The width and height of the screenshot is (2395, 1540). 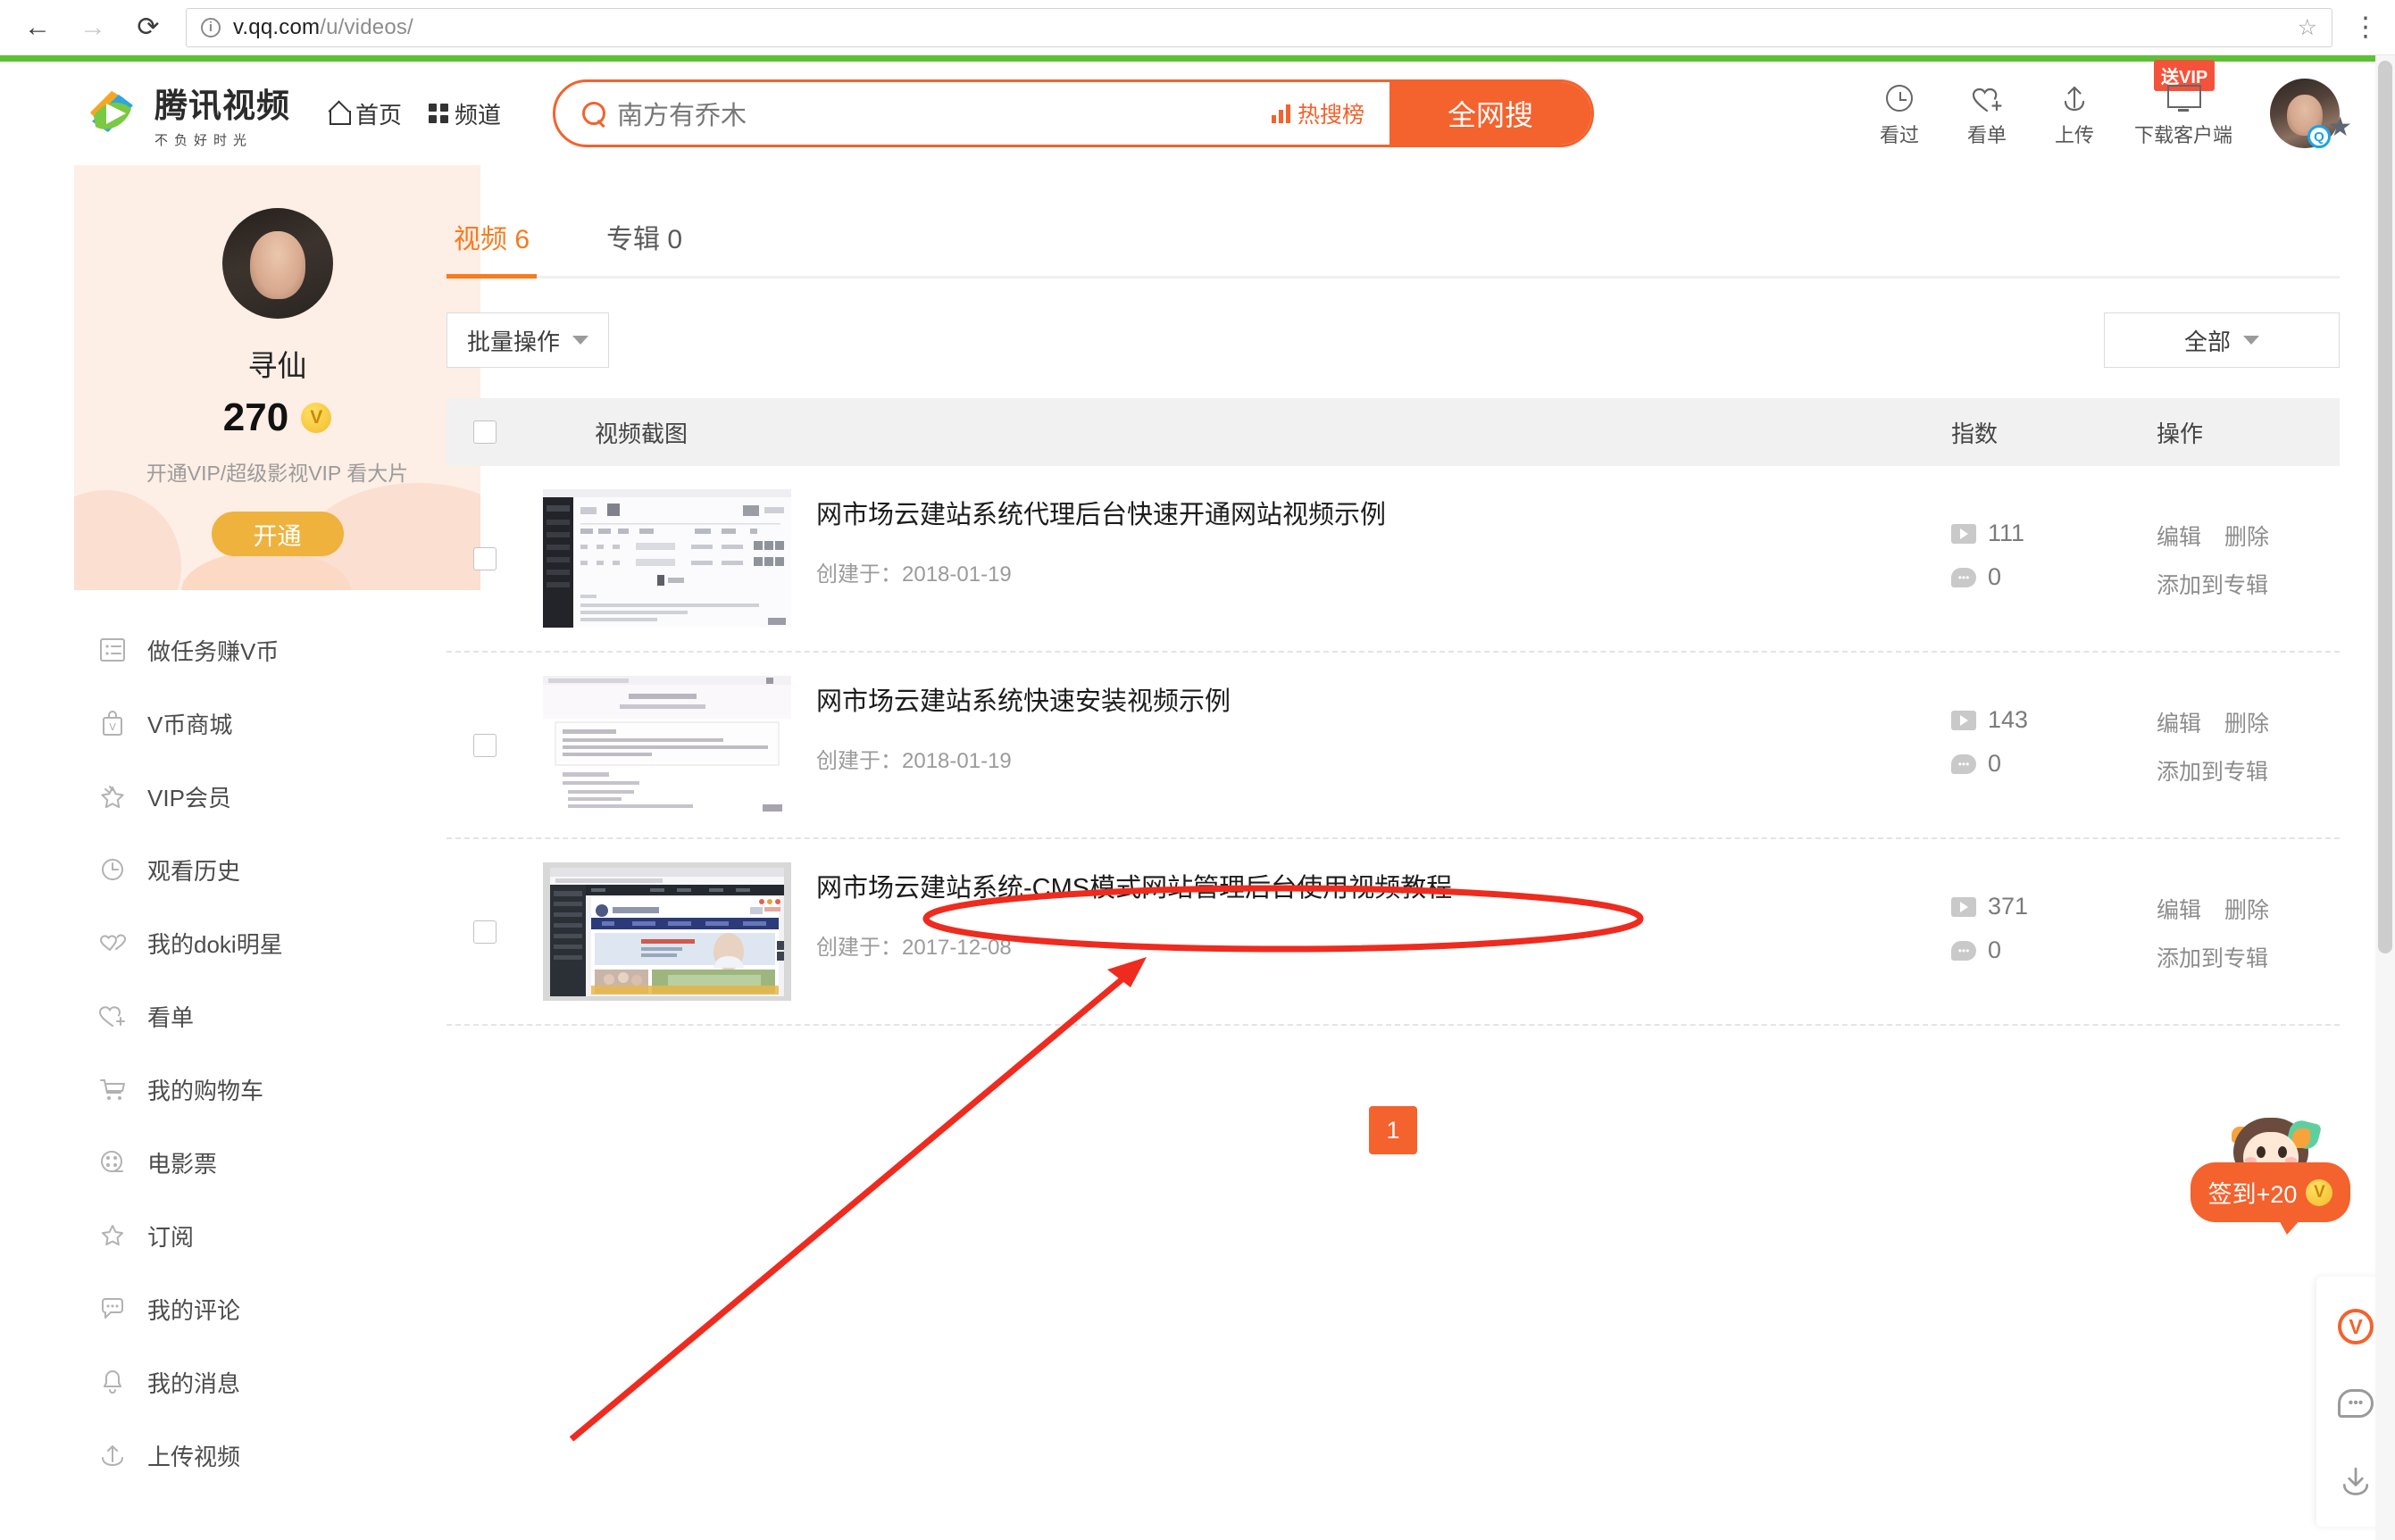 What do you see at coordinates (2112, 104) in the screenshot?
I see `header-tools: 看过 看单 上传 送VIP 下载客户端 Q ★` at bounding box center [2112, 104].